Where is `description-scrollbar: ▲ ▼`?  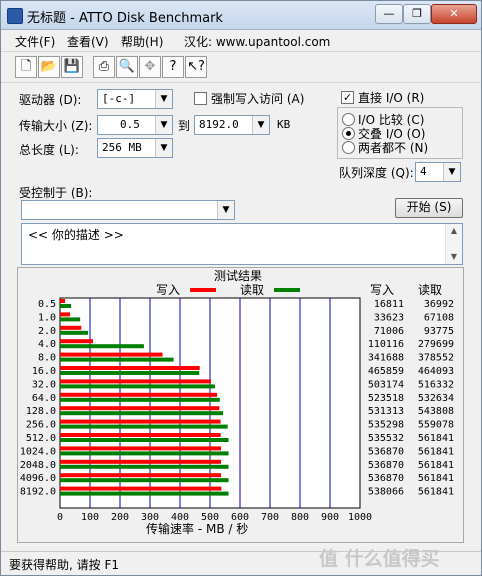
description-scrollbar: ▲ ▼ is located at coordinates (453, 244).